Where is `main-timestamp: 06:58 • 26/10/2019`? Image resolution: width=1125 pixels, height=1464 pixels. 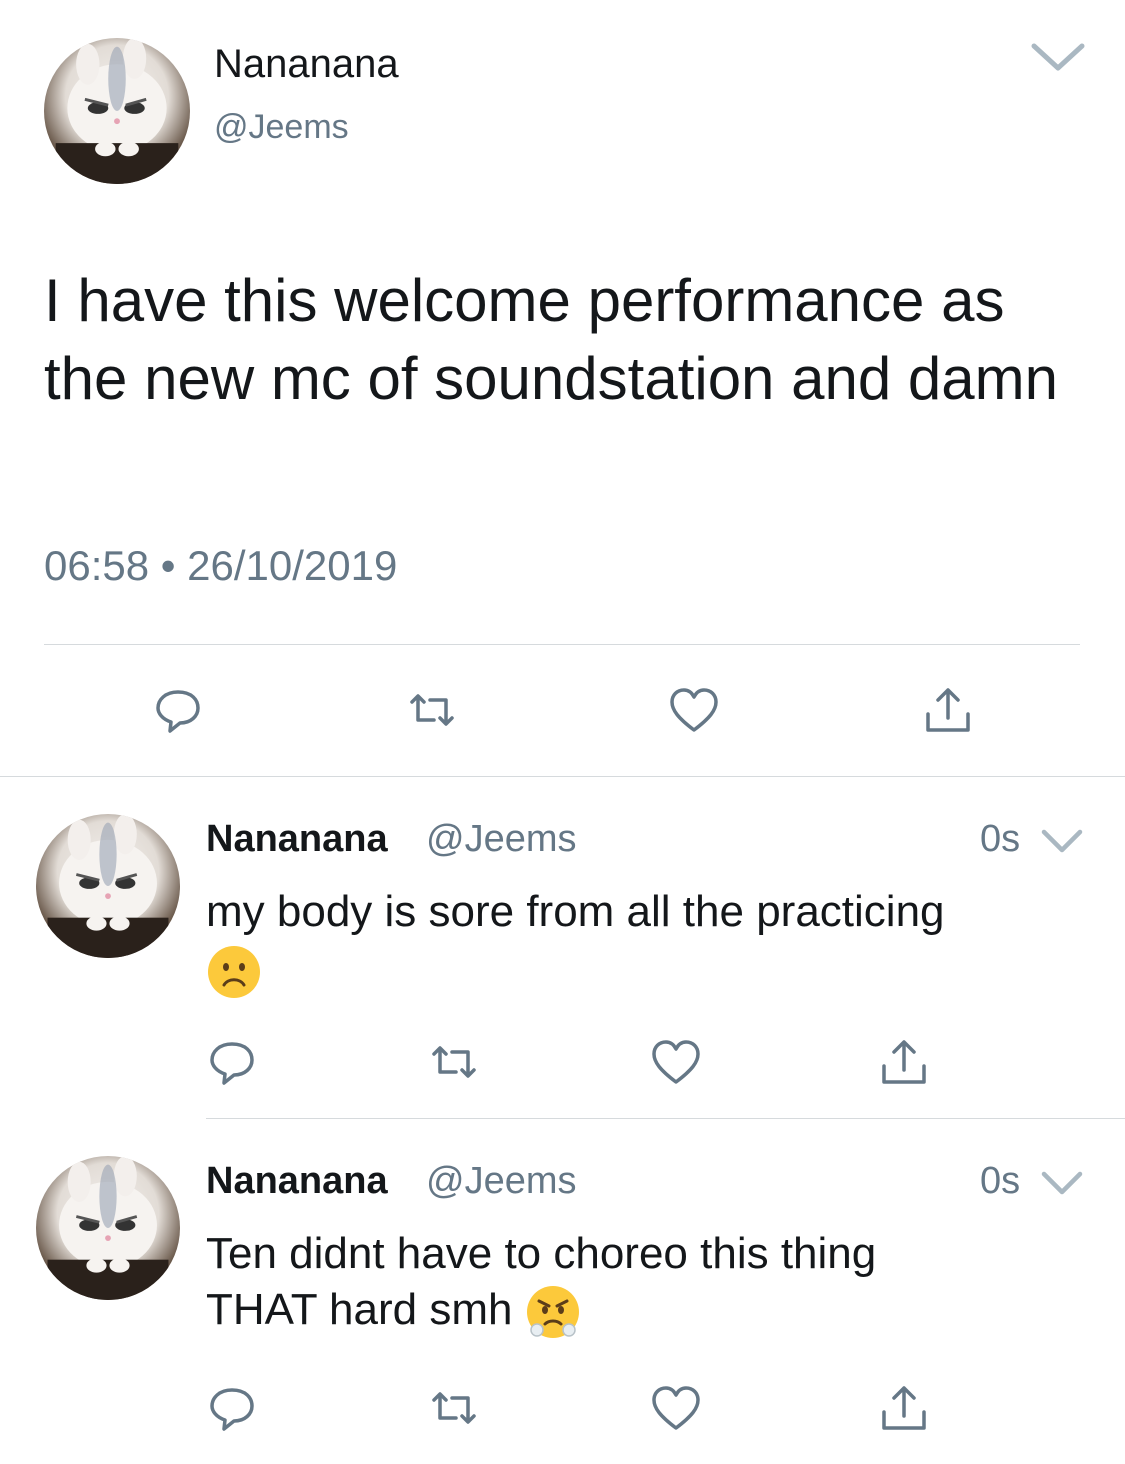
main-timestamp: 06:58 • 26/10/2019 is located at coordinates (221, 565).